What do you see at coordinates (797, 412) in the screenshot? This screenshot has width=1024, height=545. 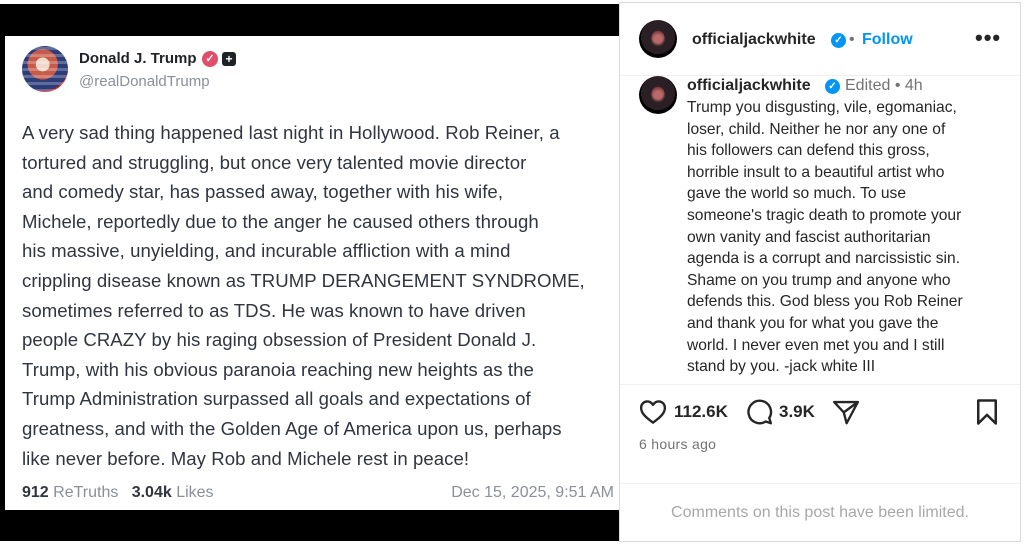 I see `comments-count: 3.9K` at bounding box center [797, 412].